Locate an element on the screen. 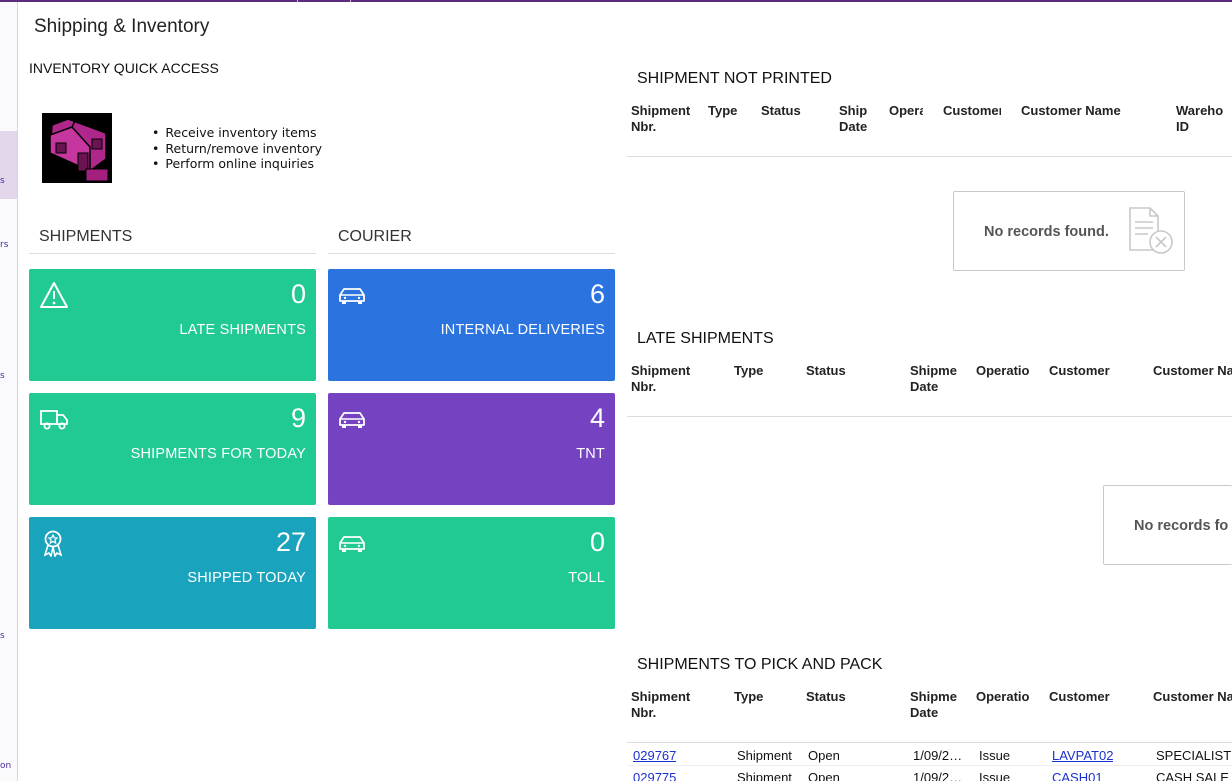 The height and width of the screenshot is (781, 1232). tile-label: TOLL is located at coordinates (586, 578).